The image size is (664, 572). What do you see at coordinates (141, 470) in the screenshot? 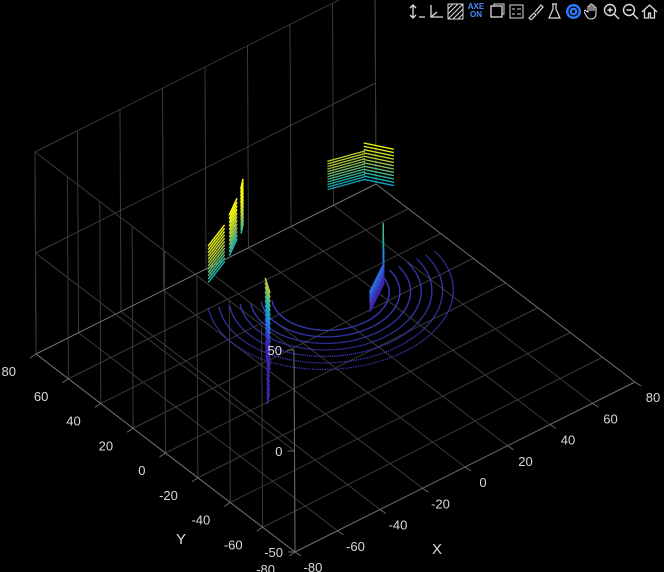
I see `y-tick-label: 0` at bounding box center [141, 470].